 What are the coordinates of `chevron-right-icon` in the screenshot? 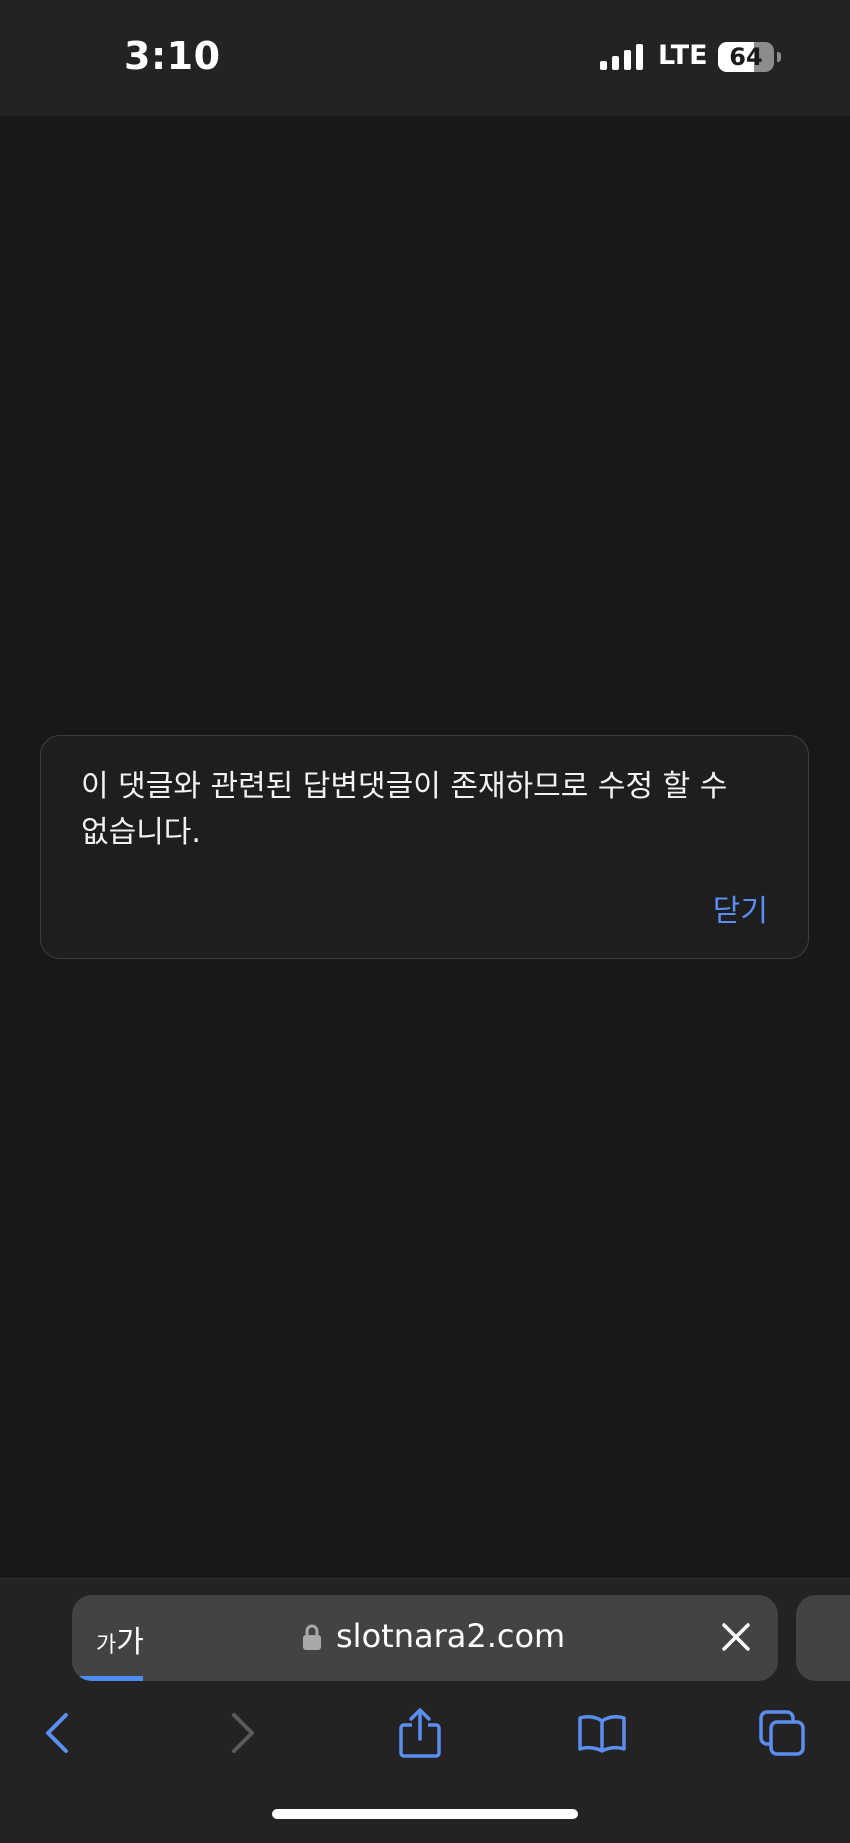 It's located at (243, 1733).